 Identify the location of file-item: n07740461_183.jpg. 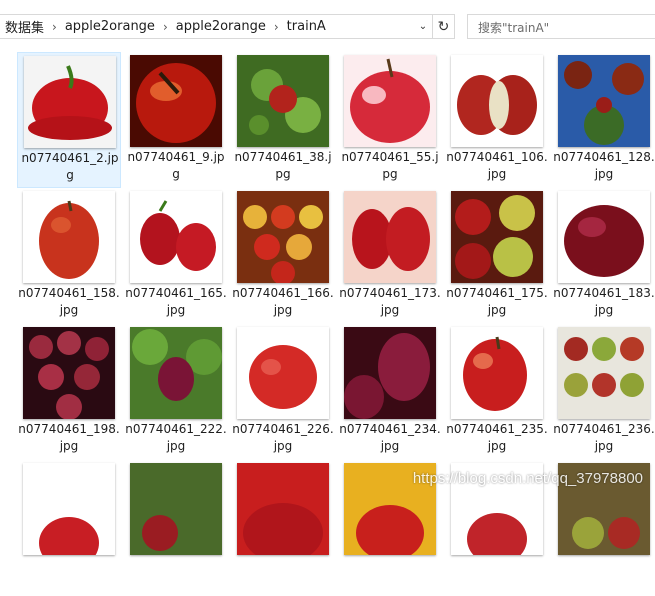
(603, 256).